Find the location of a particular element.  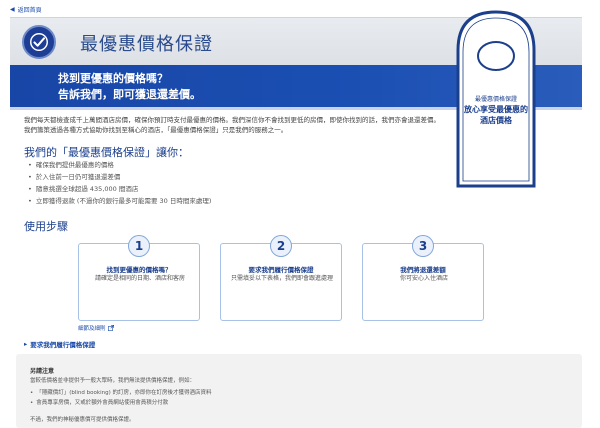

step-number: 1 is located at coordinates (139, 246).